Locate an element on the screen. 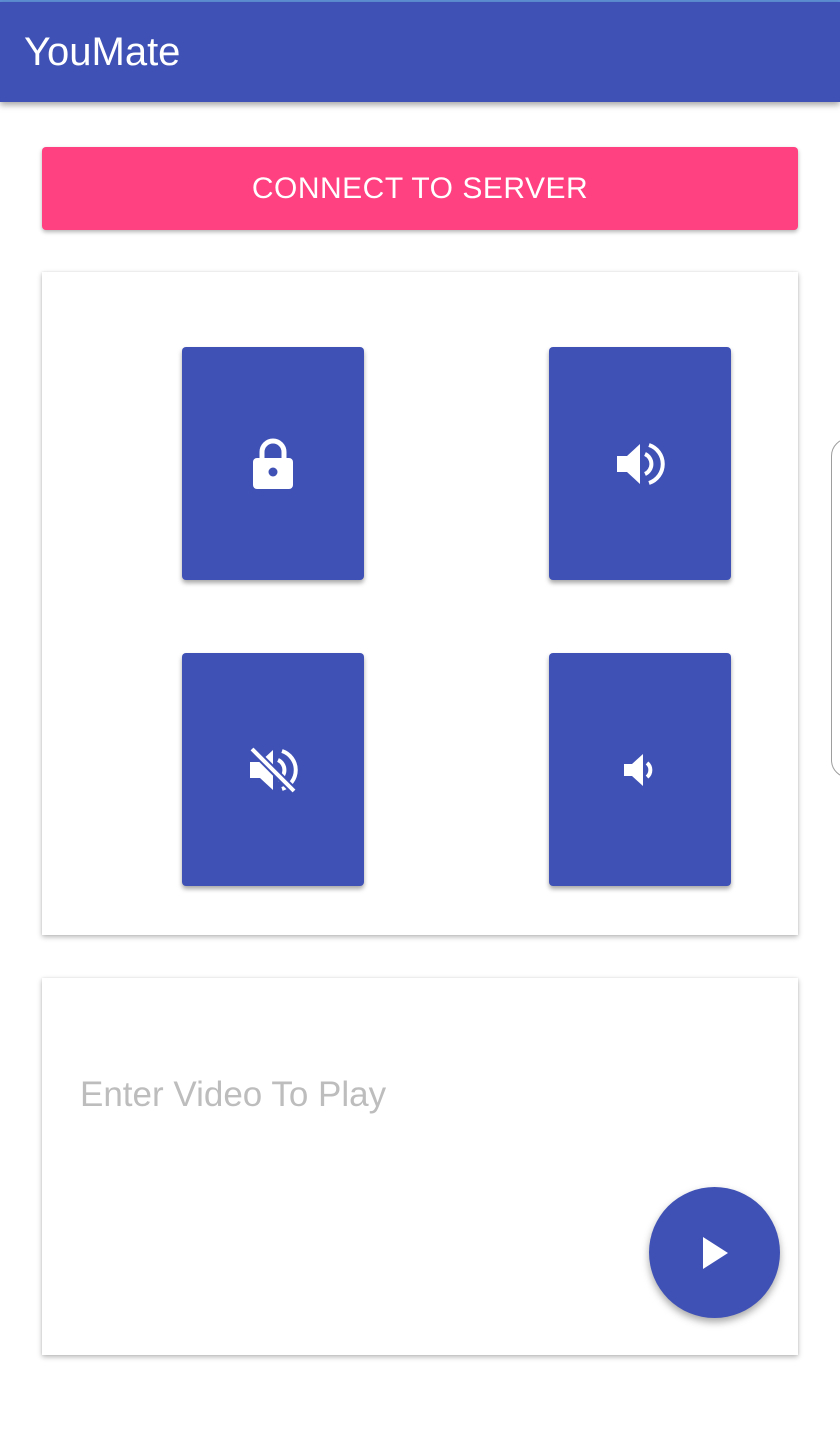 The width and height of the screenshot is (840, 1439). app-title: YouMate is located at coordinates (102, 52).